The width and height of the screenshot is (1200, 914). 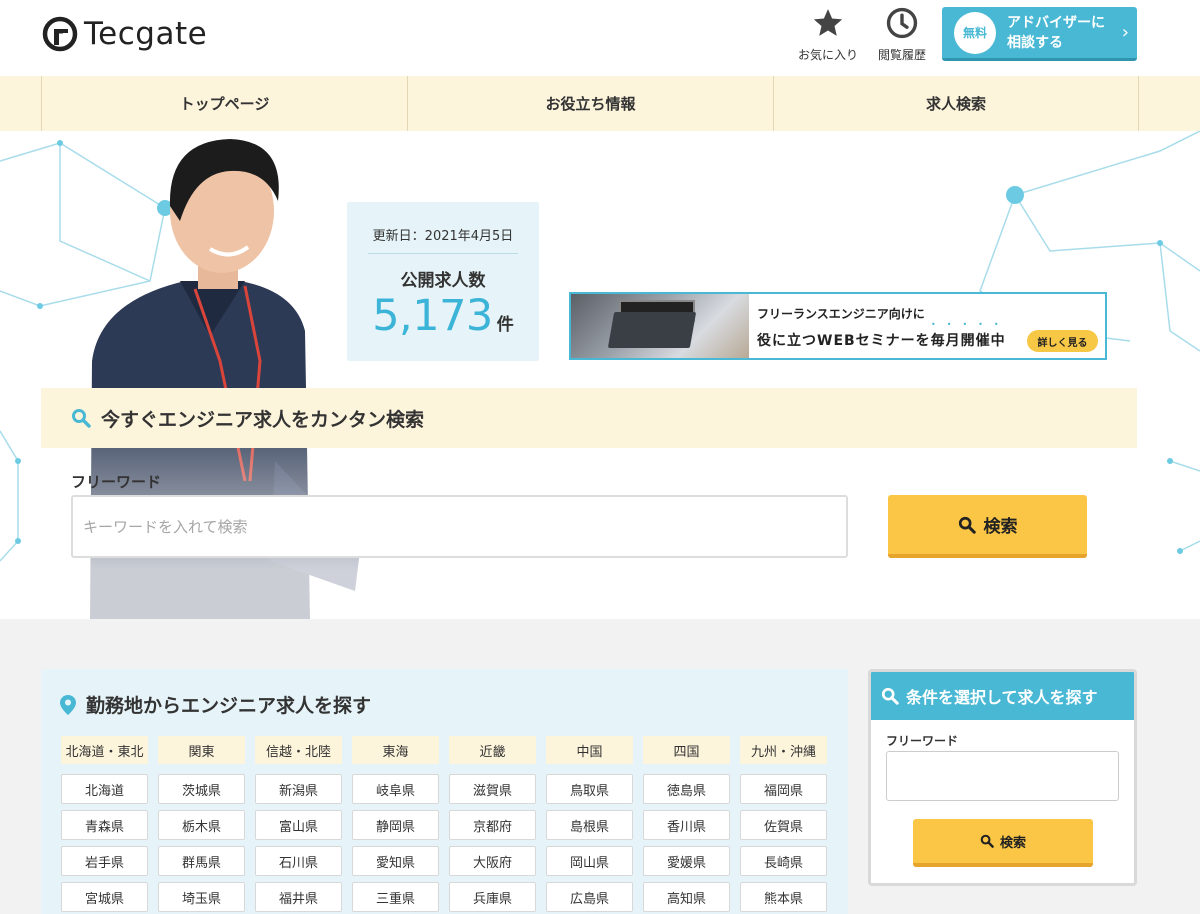 I want to click on prefecture-link: 高知県, so click(x=686, y=897).